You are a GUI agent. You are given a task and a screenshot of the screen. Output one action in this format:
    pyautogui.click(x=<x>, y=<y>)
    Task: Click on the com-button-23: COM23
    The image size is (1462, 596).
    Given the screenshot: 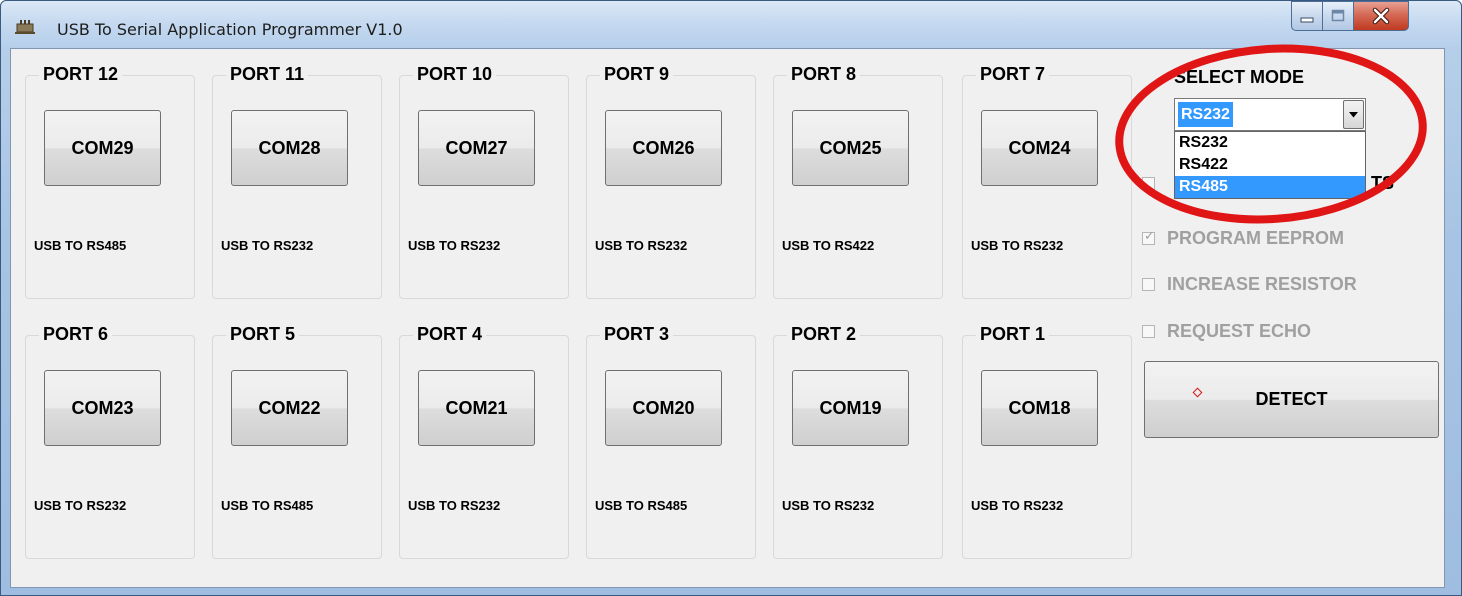 What is the action you would take?
    pyautogui.click(x=102, y=408)
    